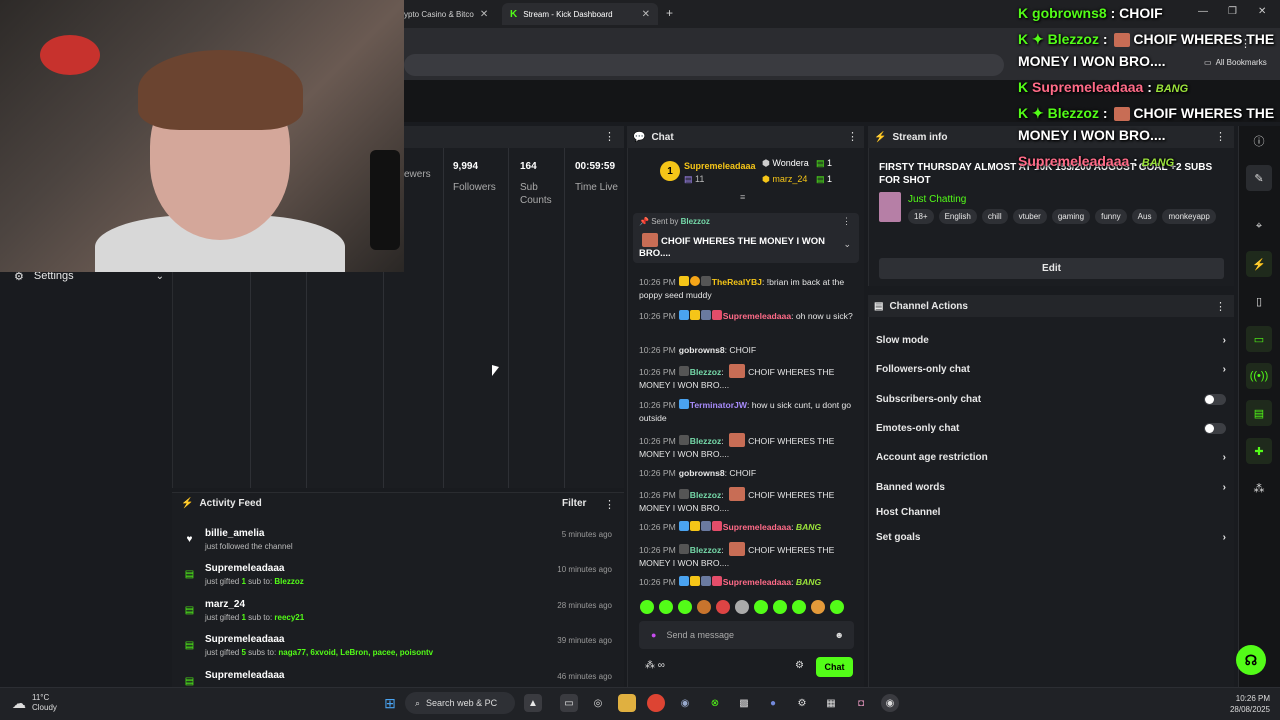  I want to click on tab-crypto-casino: ypto Casino & Bitco ✕, so click(448, 14).